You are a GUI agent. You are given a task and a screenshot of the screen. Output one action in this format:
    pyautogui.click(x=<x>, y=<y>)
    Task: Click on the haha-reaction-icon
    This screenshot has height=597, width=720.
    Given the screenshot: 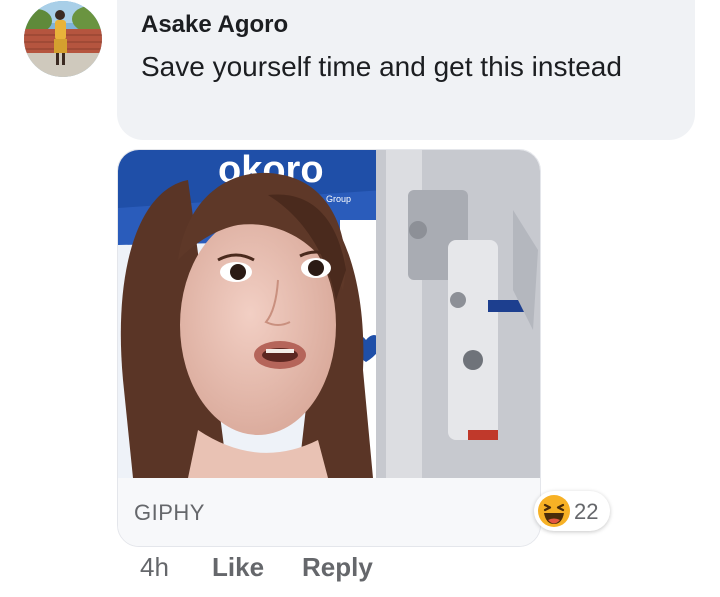 What is the action you would take?
    pyautogui.click(x=554, y=511)
    